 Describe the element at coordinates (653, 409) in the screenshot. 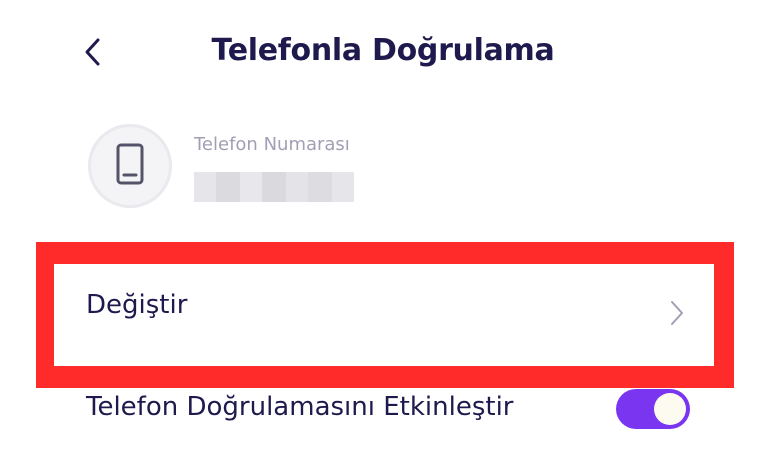

I see `enable-phone-verification-toggle` at that location.